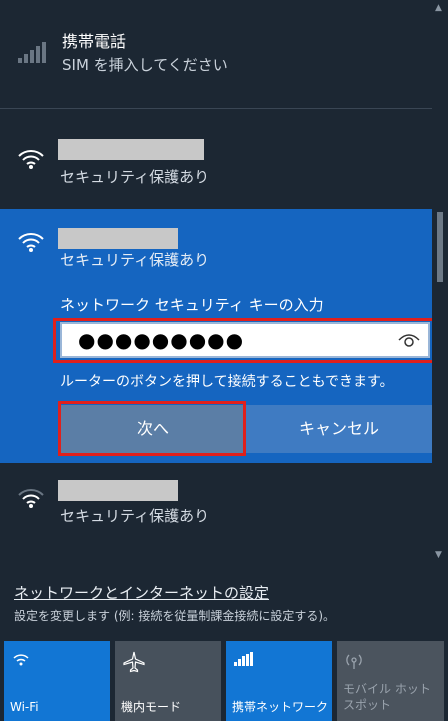 The height and width of the screenshot is (721, 448). What do you see at coordinates (216, 54) in the screenshot?
I see `cellular-network-item: 携帯電話 SIM を挿入してください` at bounding box center [216, 54].